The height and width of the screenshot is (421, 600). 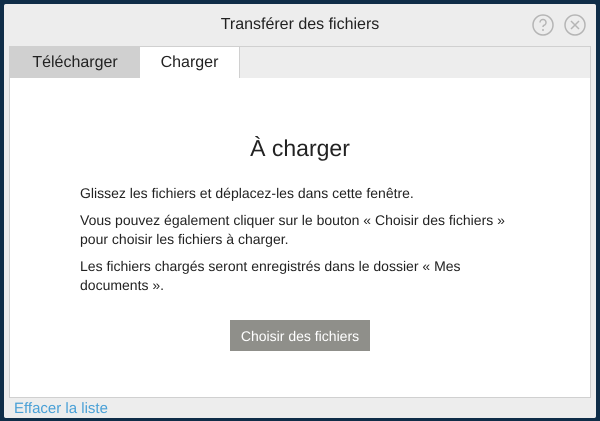 I want to click on instruction-text: Glissez les fichiers et déplacez-les dans cette fenêtre., so click(x=247, y=193).